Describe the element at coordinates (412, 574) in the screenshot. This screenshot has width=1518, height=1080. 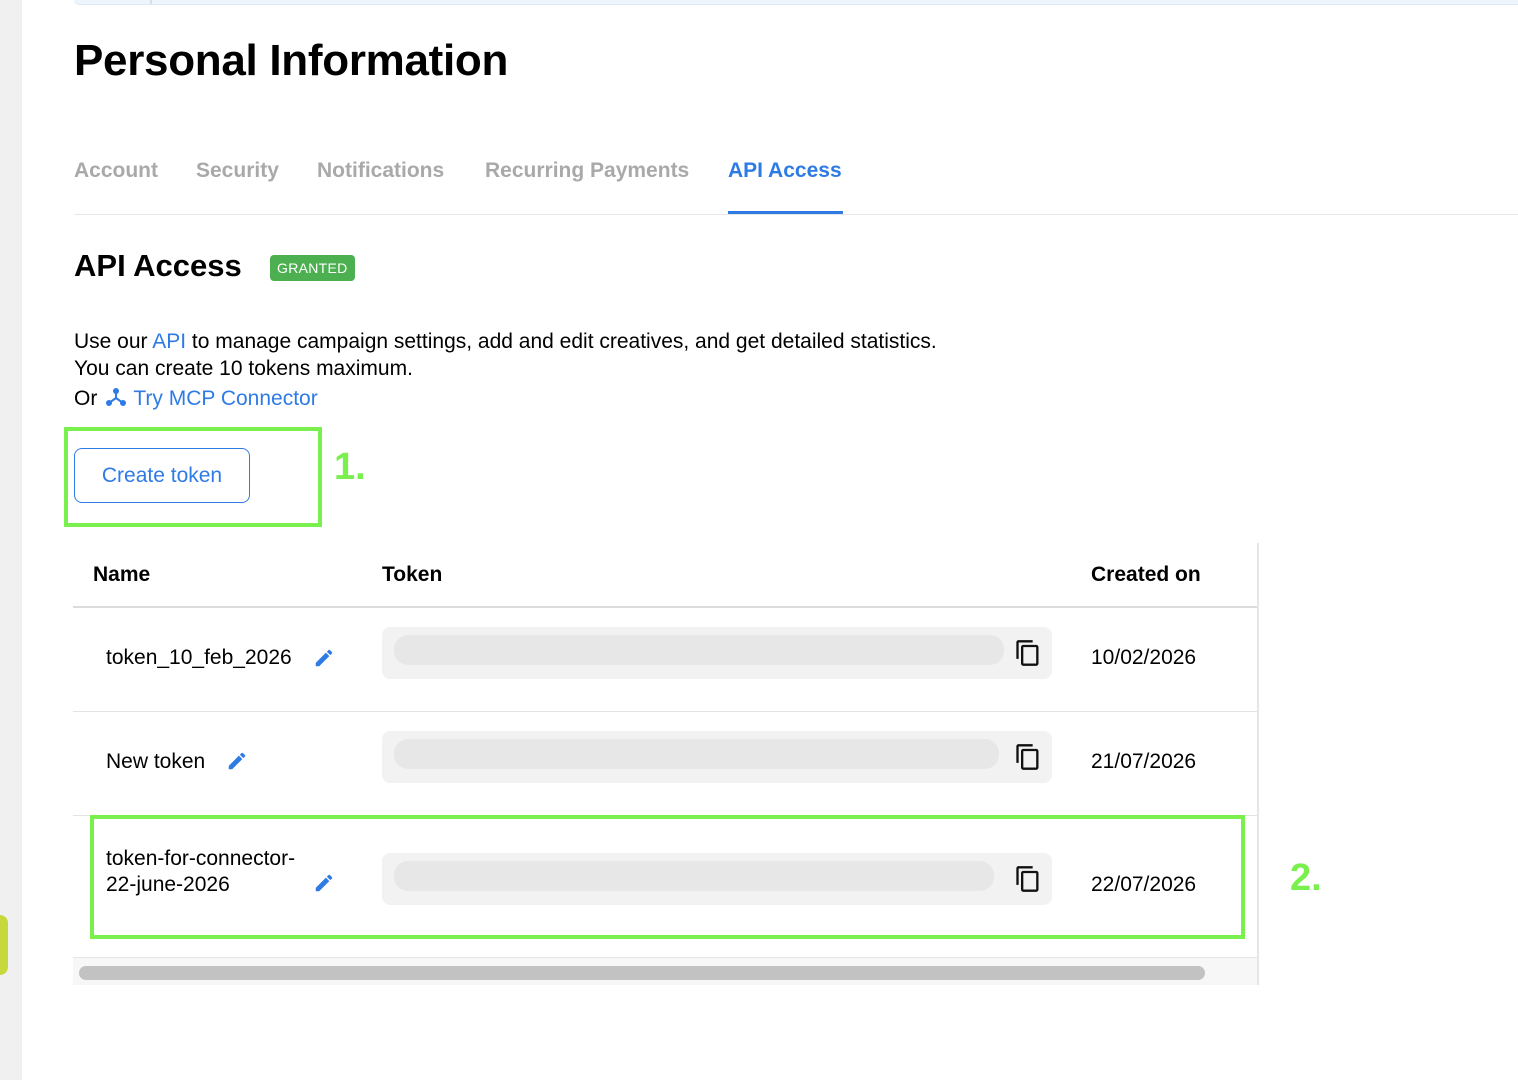
I see `column-header-token: Token` at that location.